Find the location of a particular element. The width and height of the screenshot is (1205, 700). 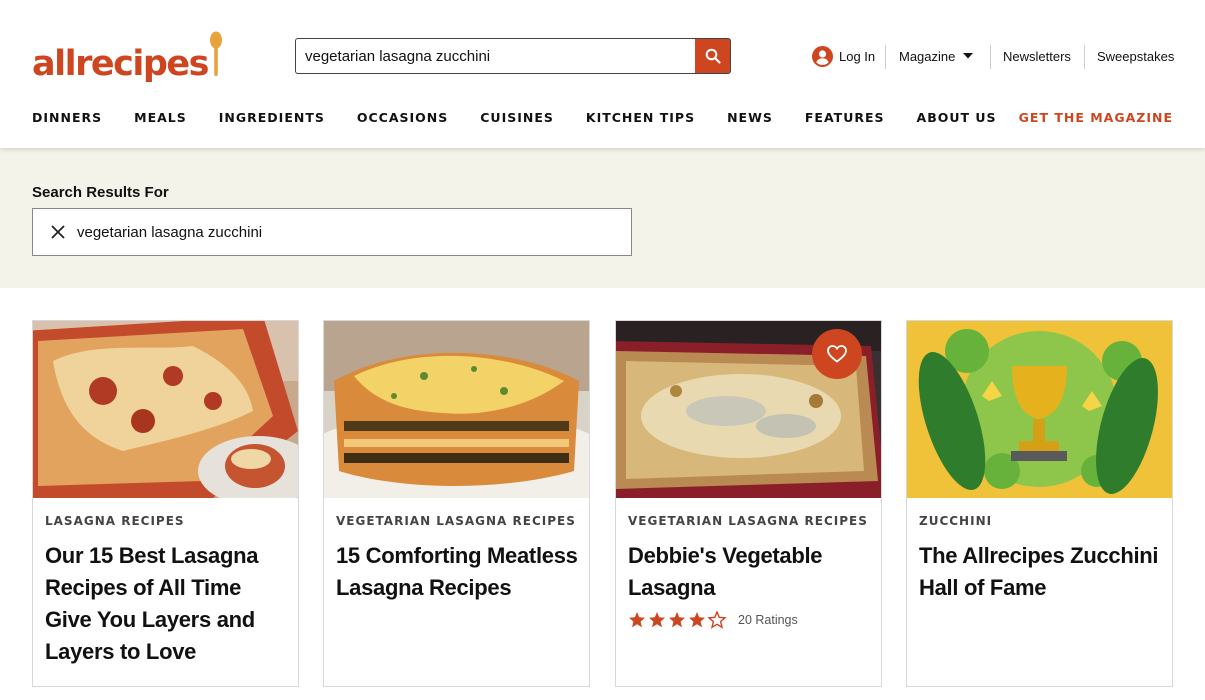

newsletters-link: Newsletters is located at coordinates (1037, 56).